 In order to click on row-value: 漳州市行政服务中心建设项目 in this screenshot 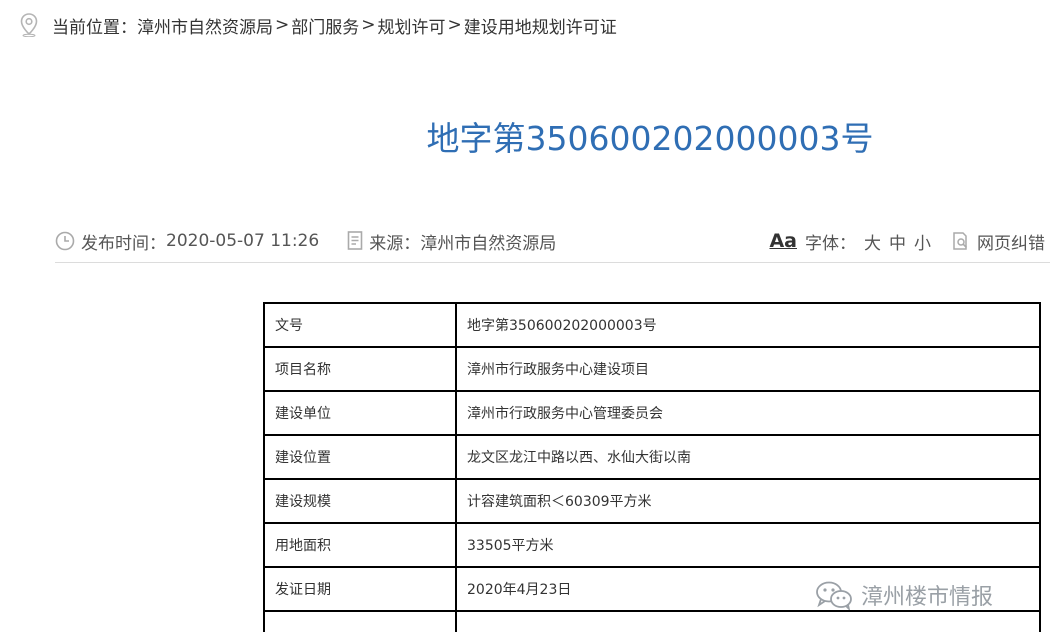, I will do `click(748, 369)`.